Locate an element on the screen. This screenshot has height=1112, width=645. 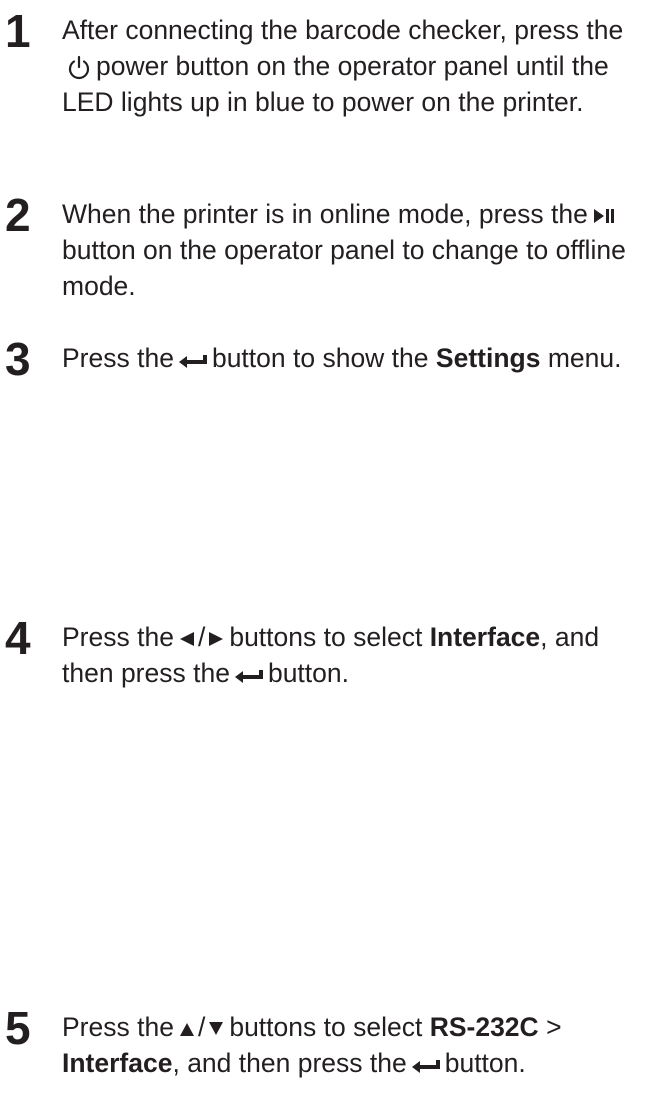
down-triangle-icon is located at coordinates (216, 1029).